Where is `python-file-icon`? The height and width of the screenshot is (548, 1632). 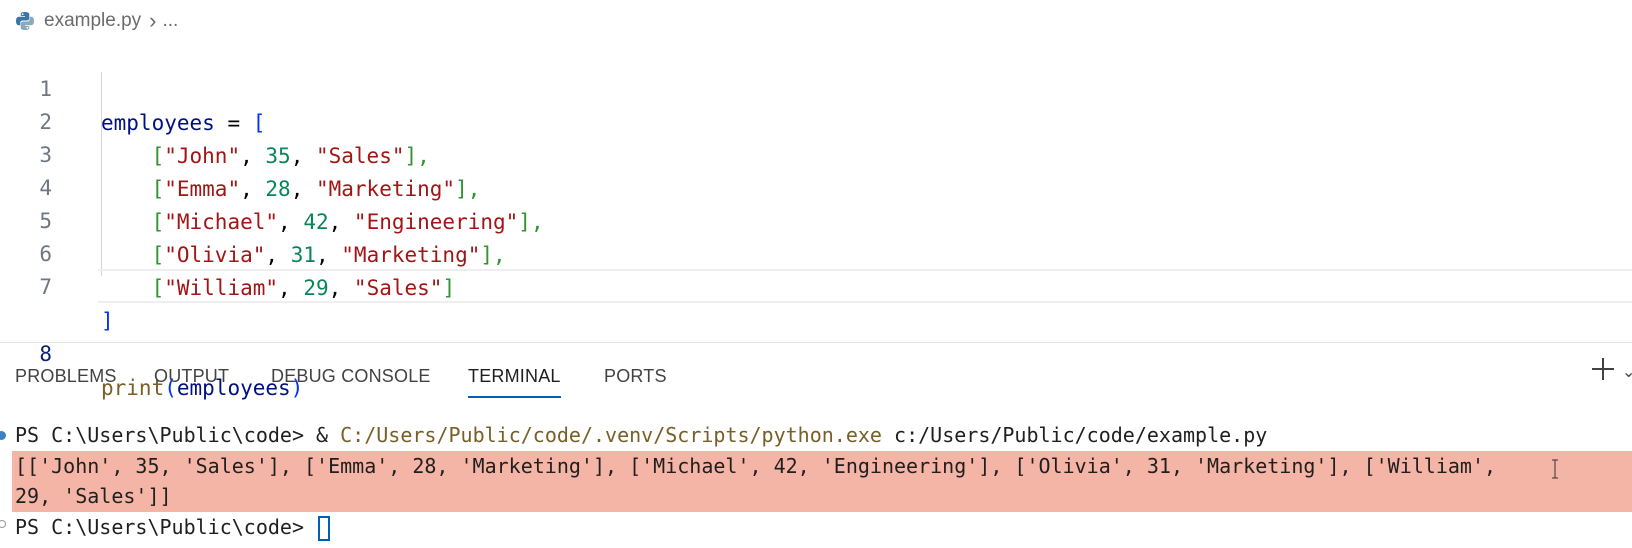
python-file-icon is located at coordinates (25, 21).